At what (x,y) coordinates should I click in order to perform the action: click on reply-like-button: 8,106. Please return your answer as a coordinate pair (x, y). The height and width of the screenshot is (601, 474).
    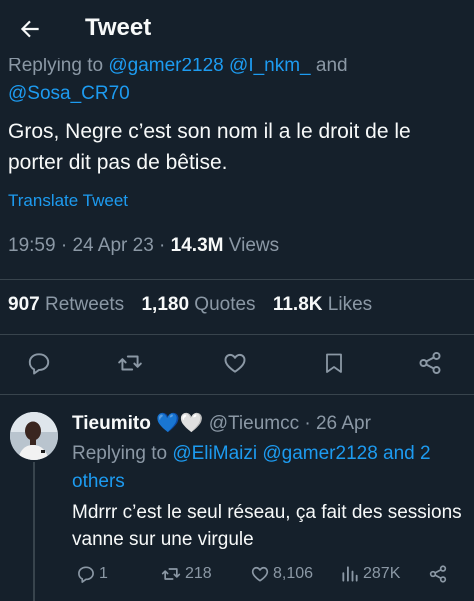
    Looking at the image, I should click on (281, 574).